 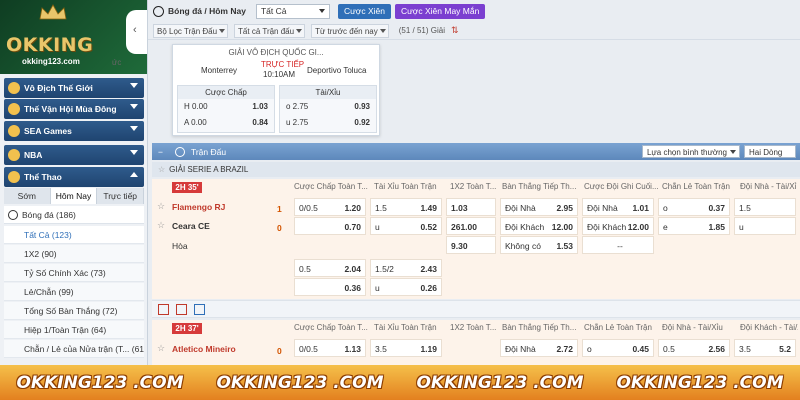 What do you see at coordinates (74, 254) in the screenshot?
I see `sidebar-market-item: 1X2 (90)` at bounding box center [74, 254].